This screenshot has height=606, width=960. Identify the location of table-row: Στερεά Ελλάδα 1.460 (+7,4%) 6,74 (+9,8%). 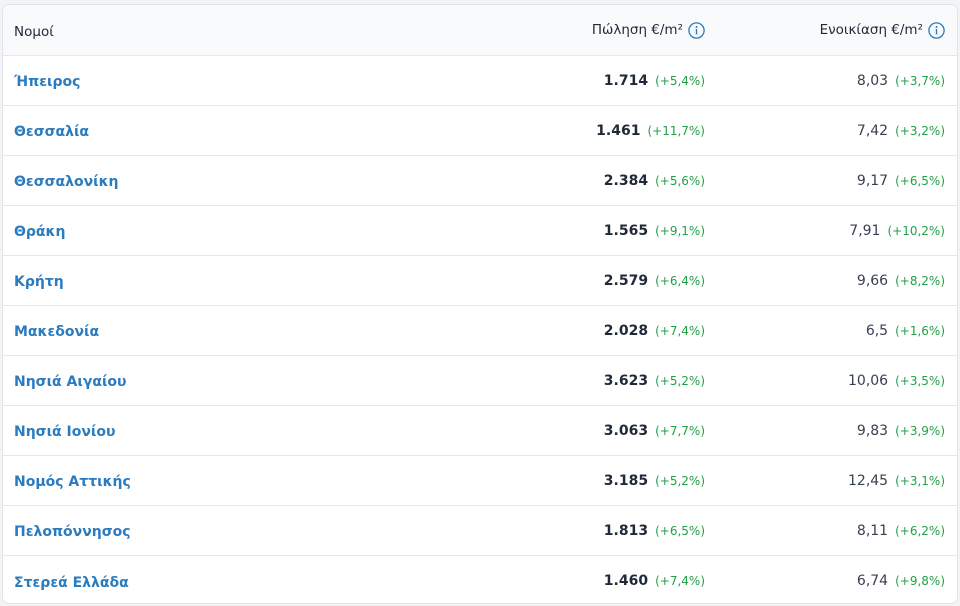
(480, 579).